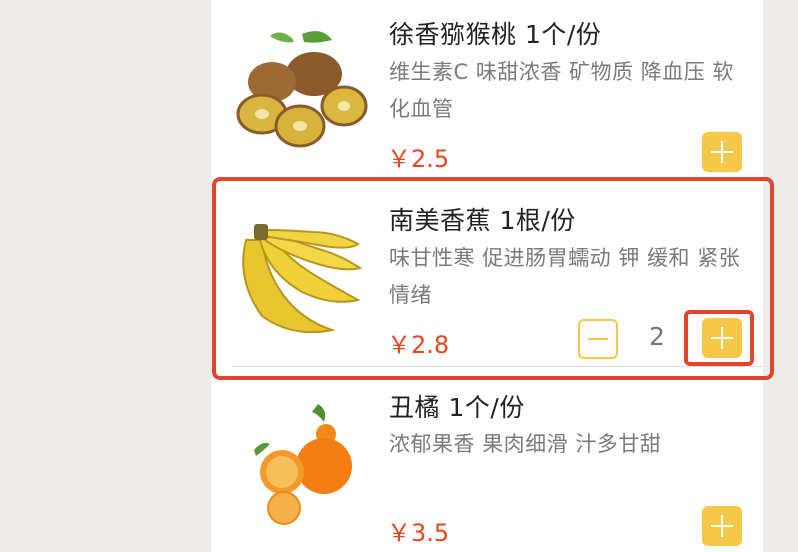  Describe the element at coordinates (565, 276) in the screenshot. I see `product-description: 味甘性寒 促进肠胃蠕动 钾 缓和 紧张情绪` at that location.